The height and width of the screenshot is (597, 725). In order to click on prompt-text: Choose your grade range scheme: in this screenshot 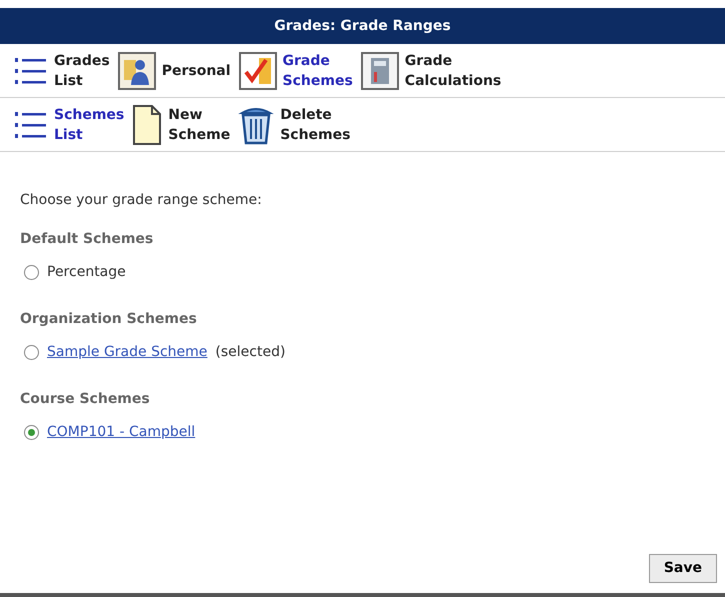, I will do `click(141, 200)`.